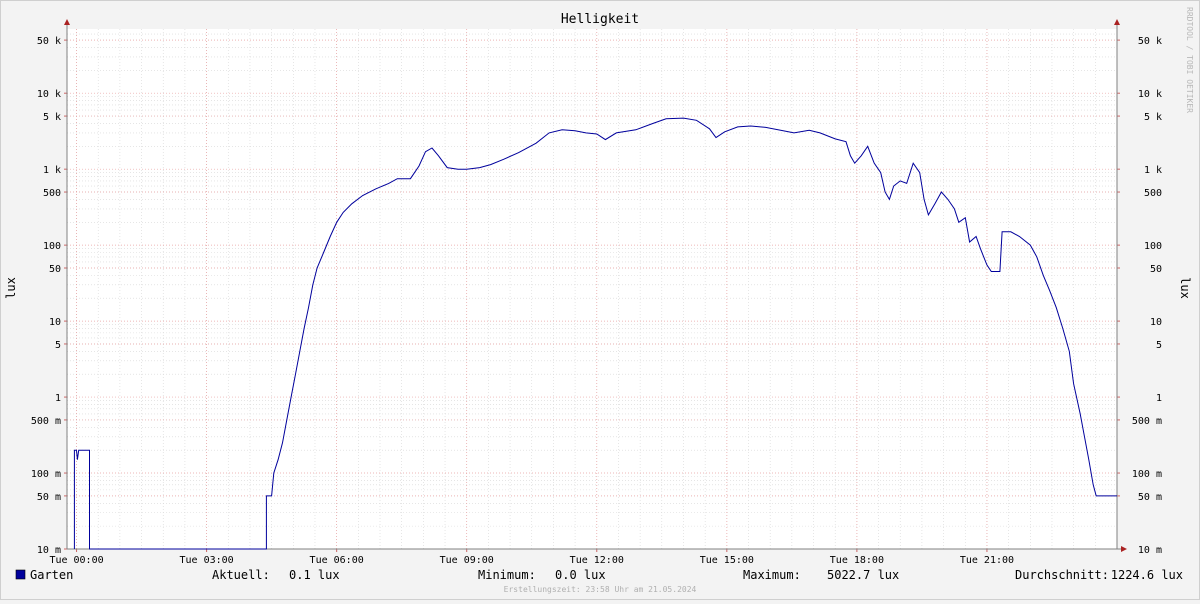 The width and height of the screenshot is (1200, 604). What do you see at coordinates (241, 575) in the screenshot?
I see `legend-current-label: Aktuell:` at bounding box center [241, 575].